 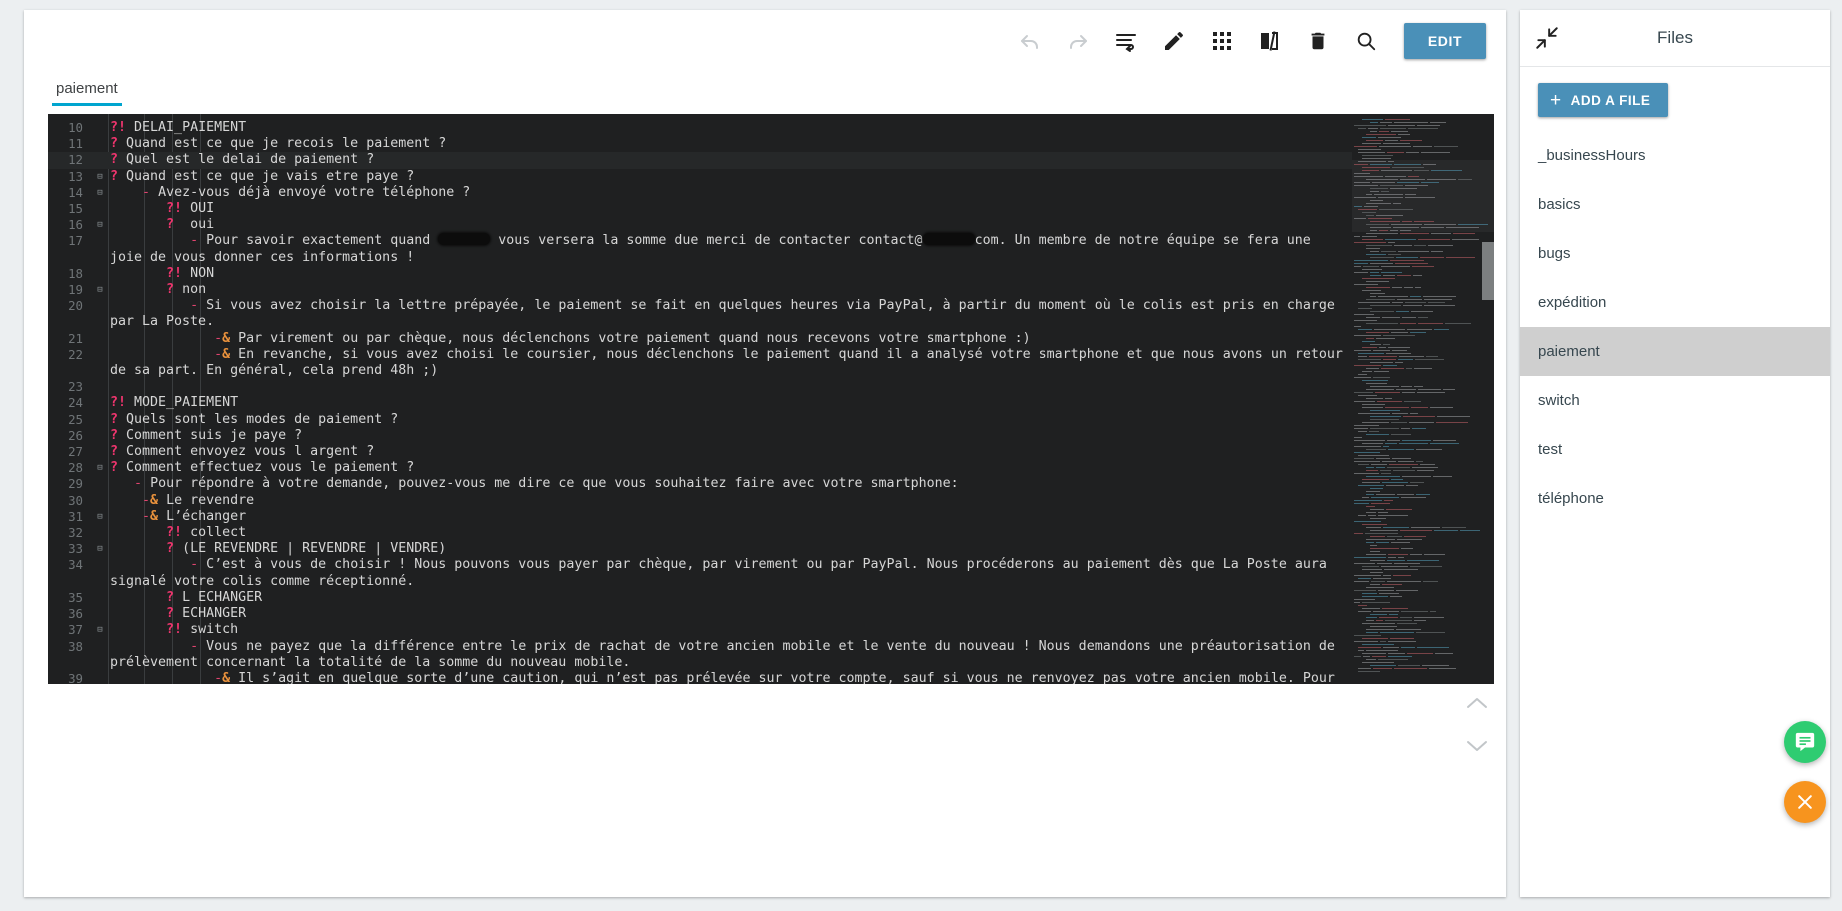 I want to click on close-fab, so click(x=1805, y=802).